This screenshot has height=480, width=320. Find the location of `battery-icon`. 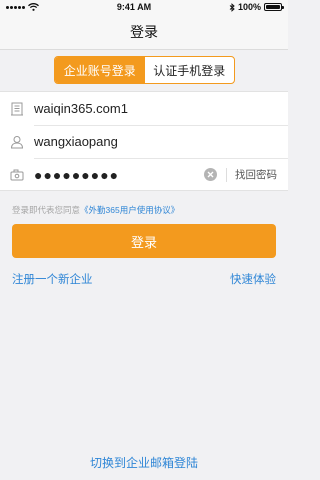

battery-icon is located at coordinates (274, 7).